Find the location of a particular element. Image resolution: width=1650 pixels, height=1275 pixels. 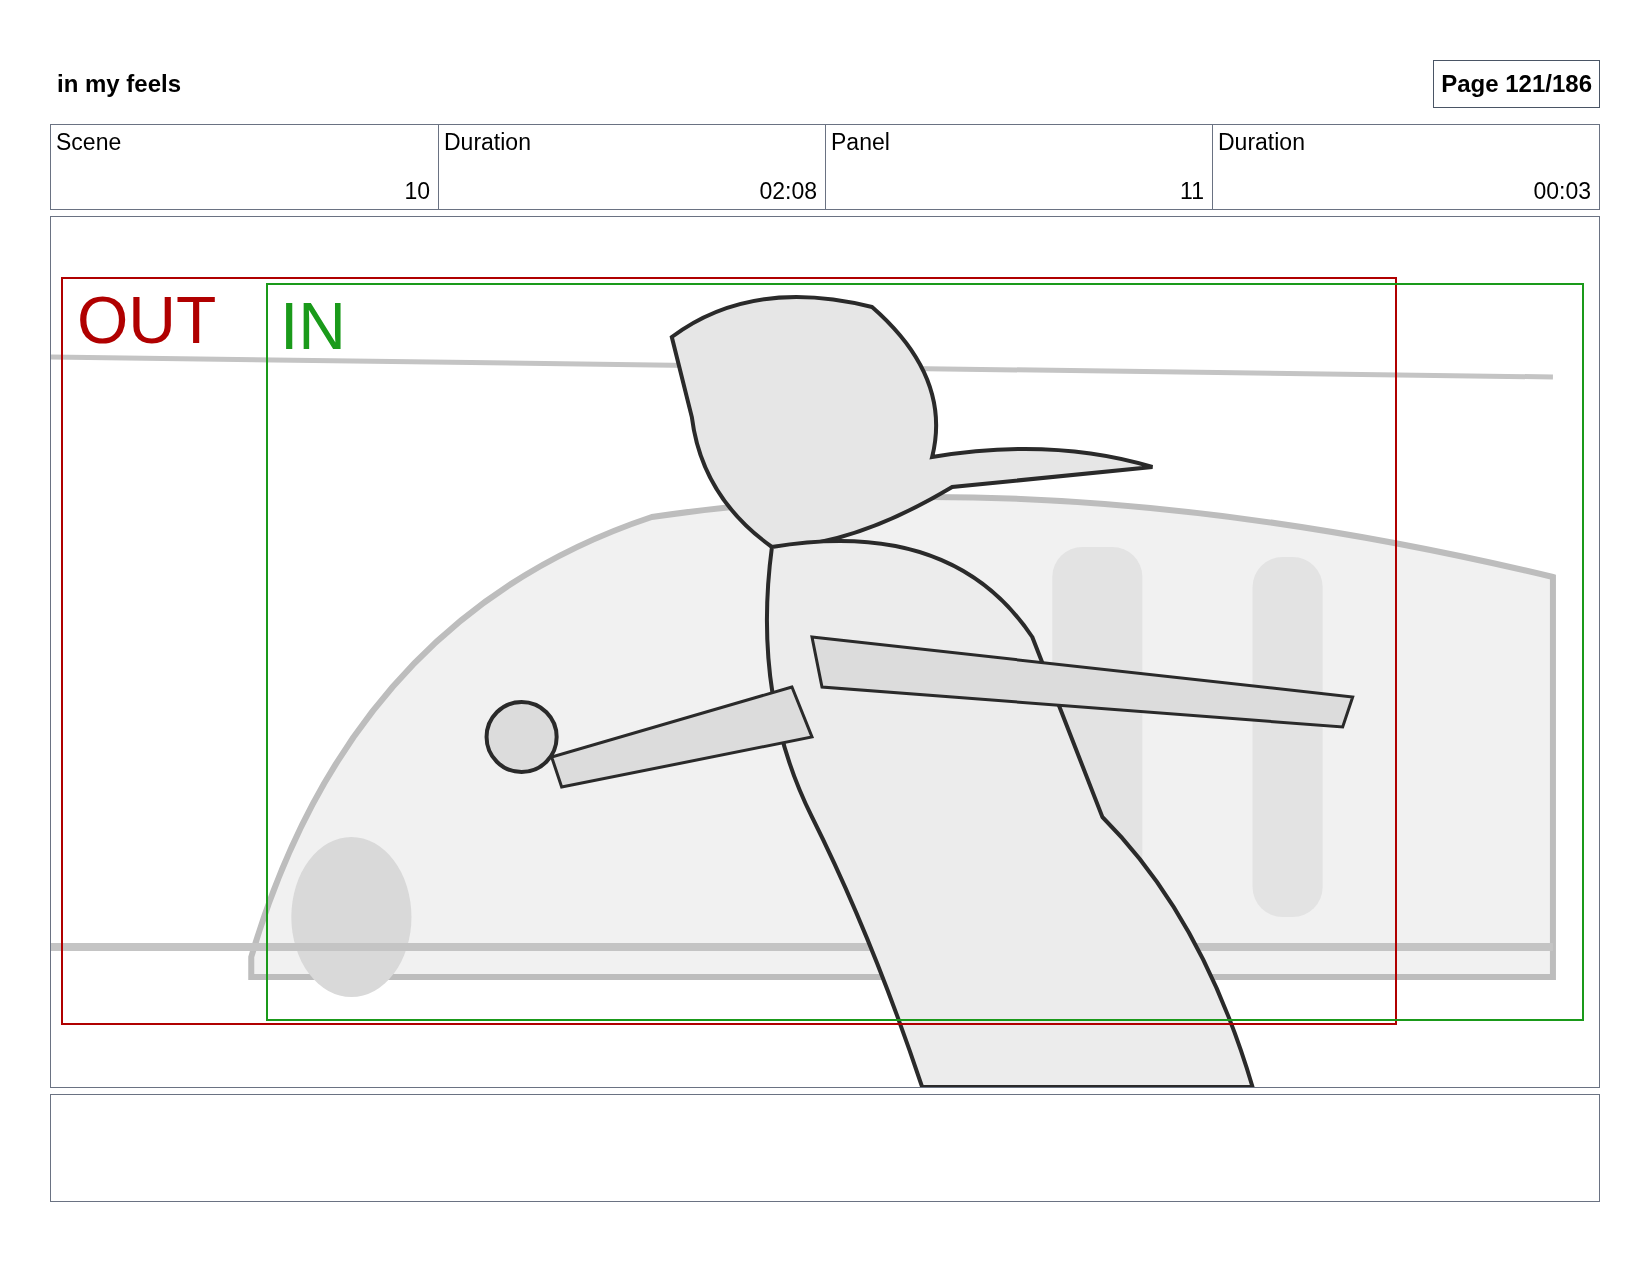

field-value: 02:08 is located at coordinates (787, 191).